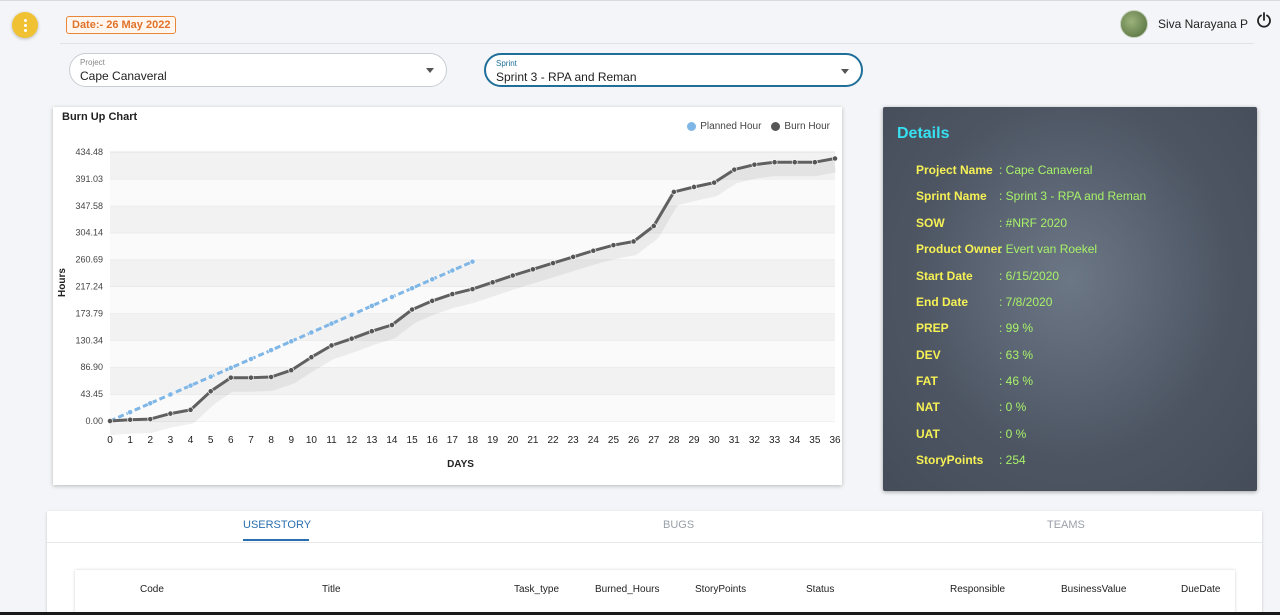 This screenshot has width=1280, height=615. What do you see at coordinates (506, 63) in the screenshot?
I see `sprint-select-label: Sprint` at bounding box center [506, 63].